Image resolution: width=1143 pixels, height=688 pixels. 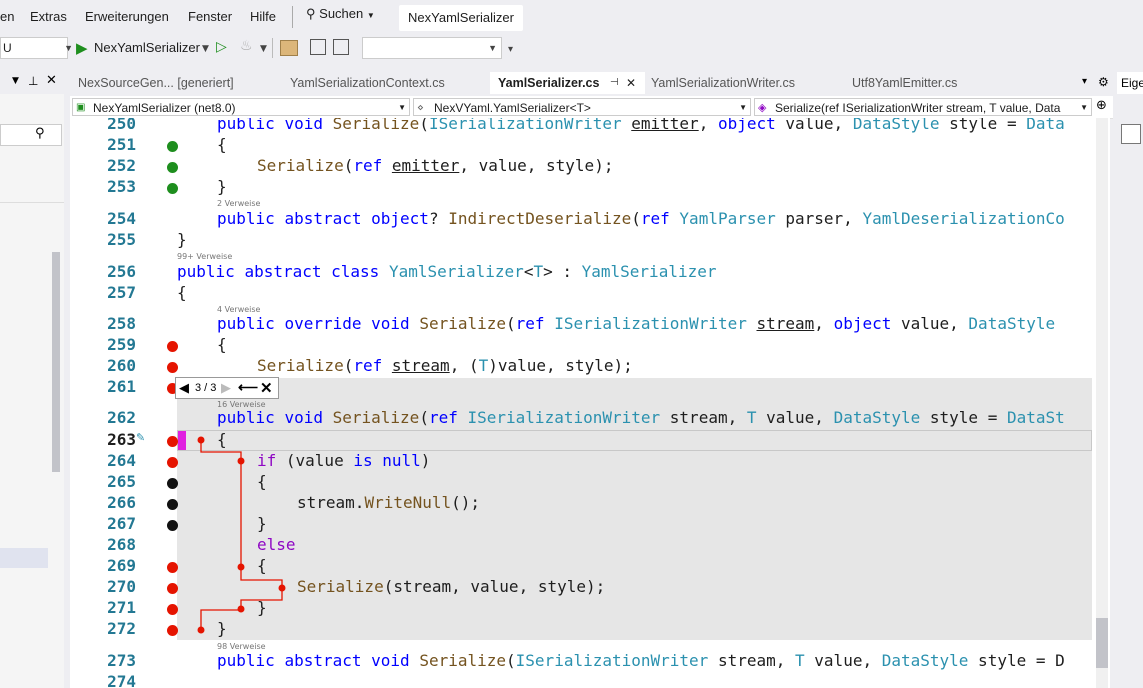 I want to click on search-box: ⚲ Suchen ▼, so click(x=340, y=17).